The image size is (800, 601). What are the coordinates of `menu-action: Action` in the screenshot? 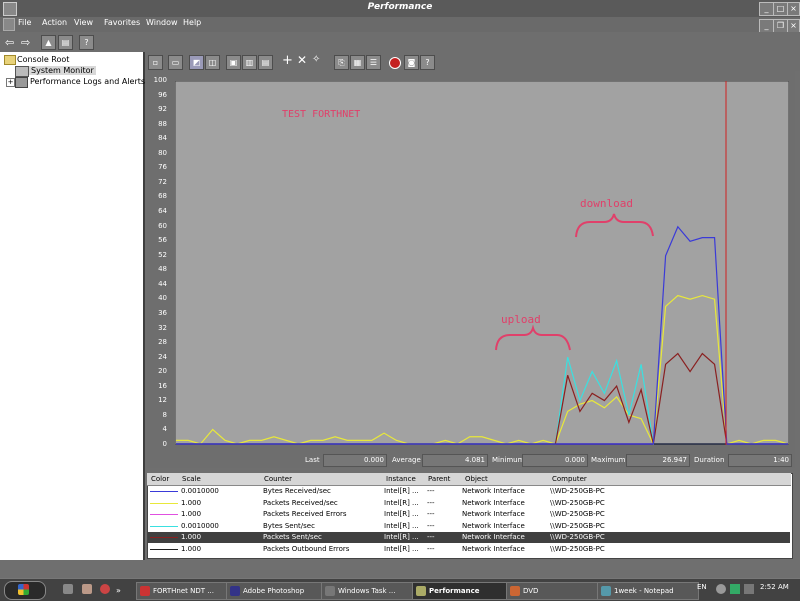 It's located at (54, 22).